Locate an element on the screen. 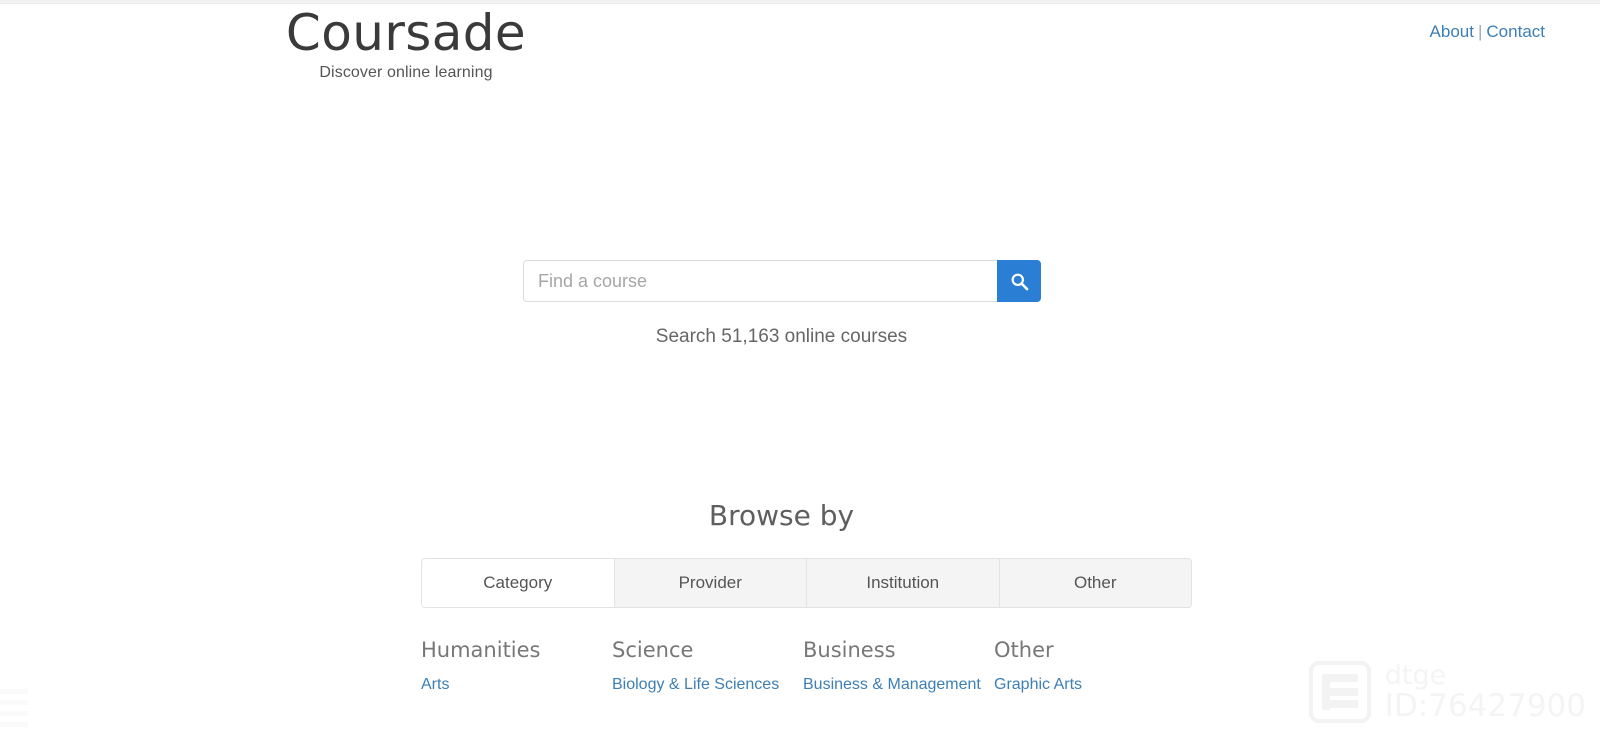 This screenshot has height=729, width=1600. top-nav: About | Contact is located at coordinates (1487, 32).